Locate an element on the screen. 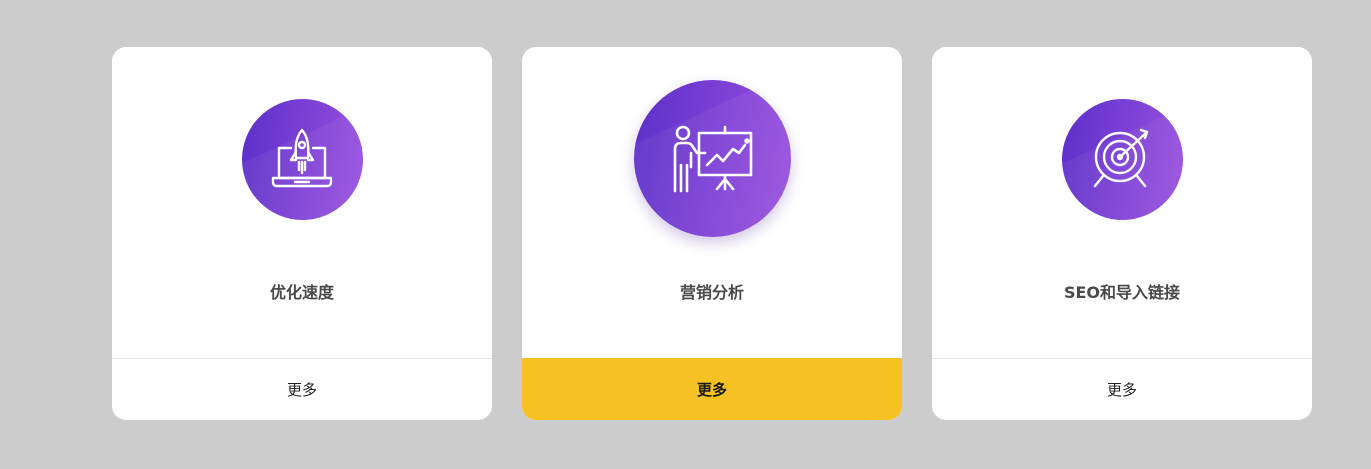 Image resolution: width=1371 pixels, height=469 pixels. card-title: 优化速度 is located at coordinates (301, 292).